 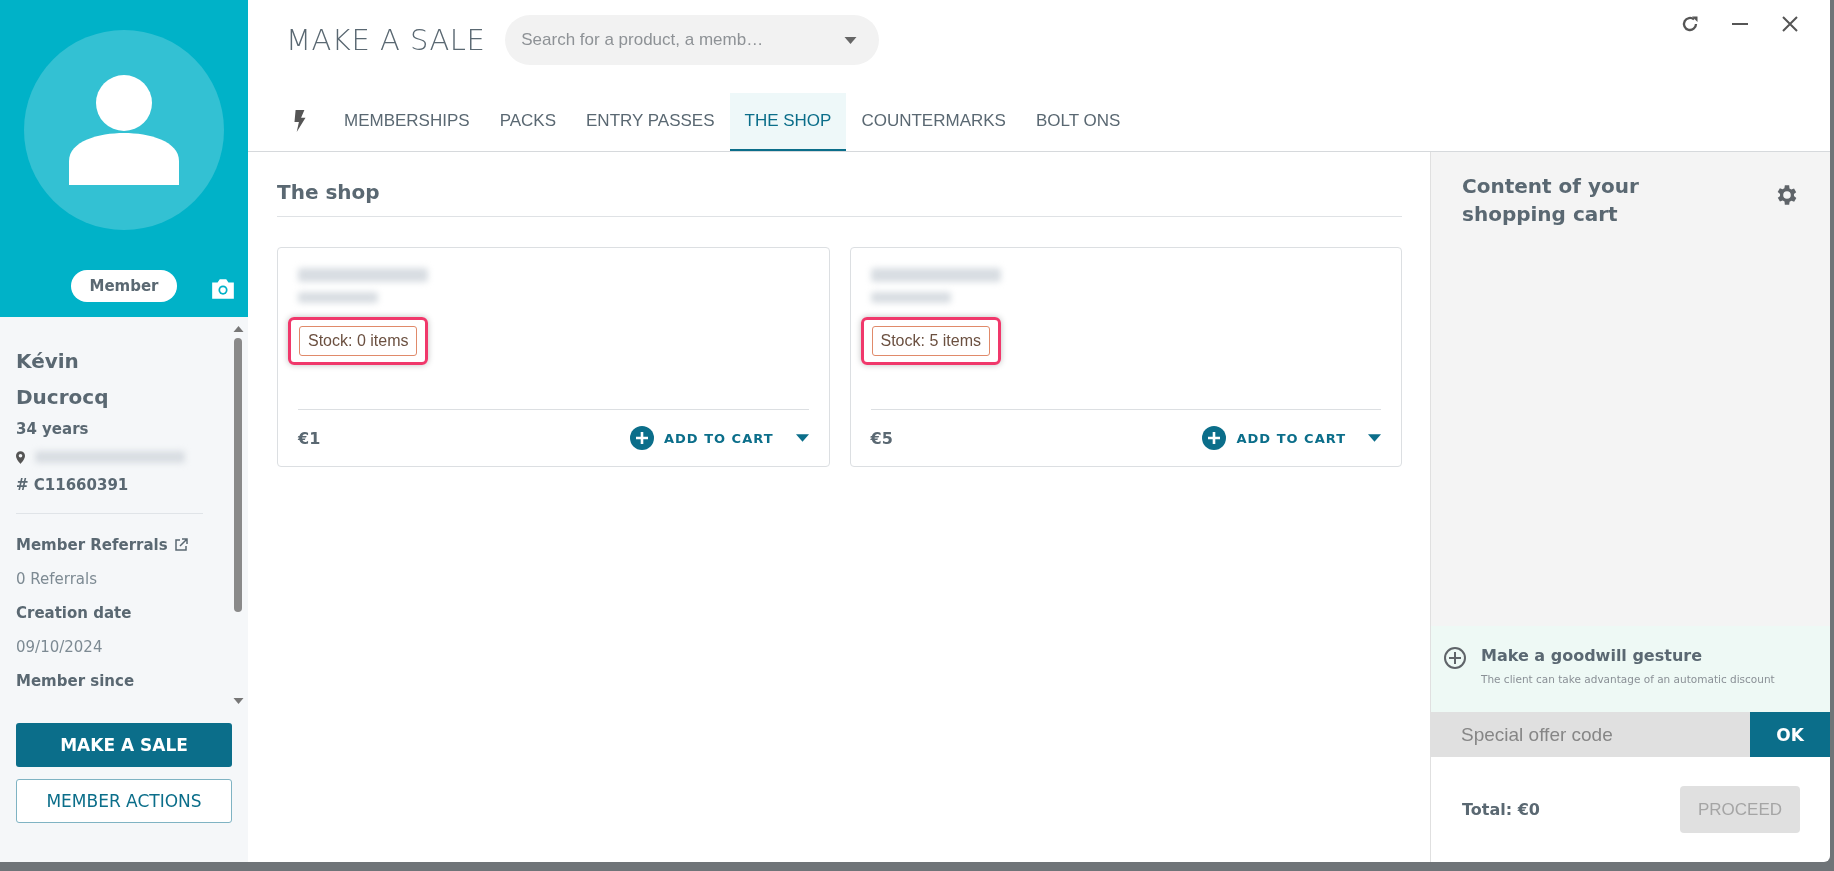 What do you see at coordinates (1790, 734) in the screenshot?
I see `ok-button: OK` at bounding box center [1790, 734].